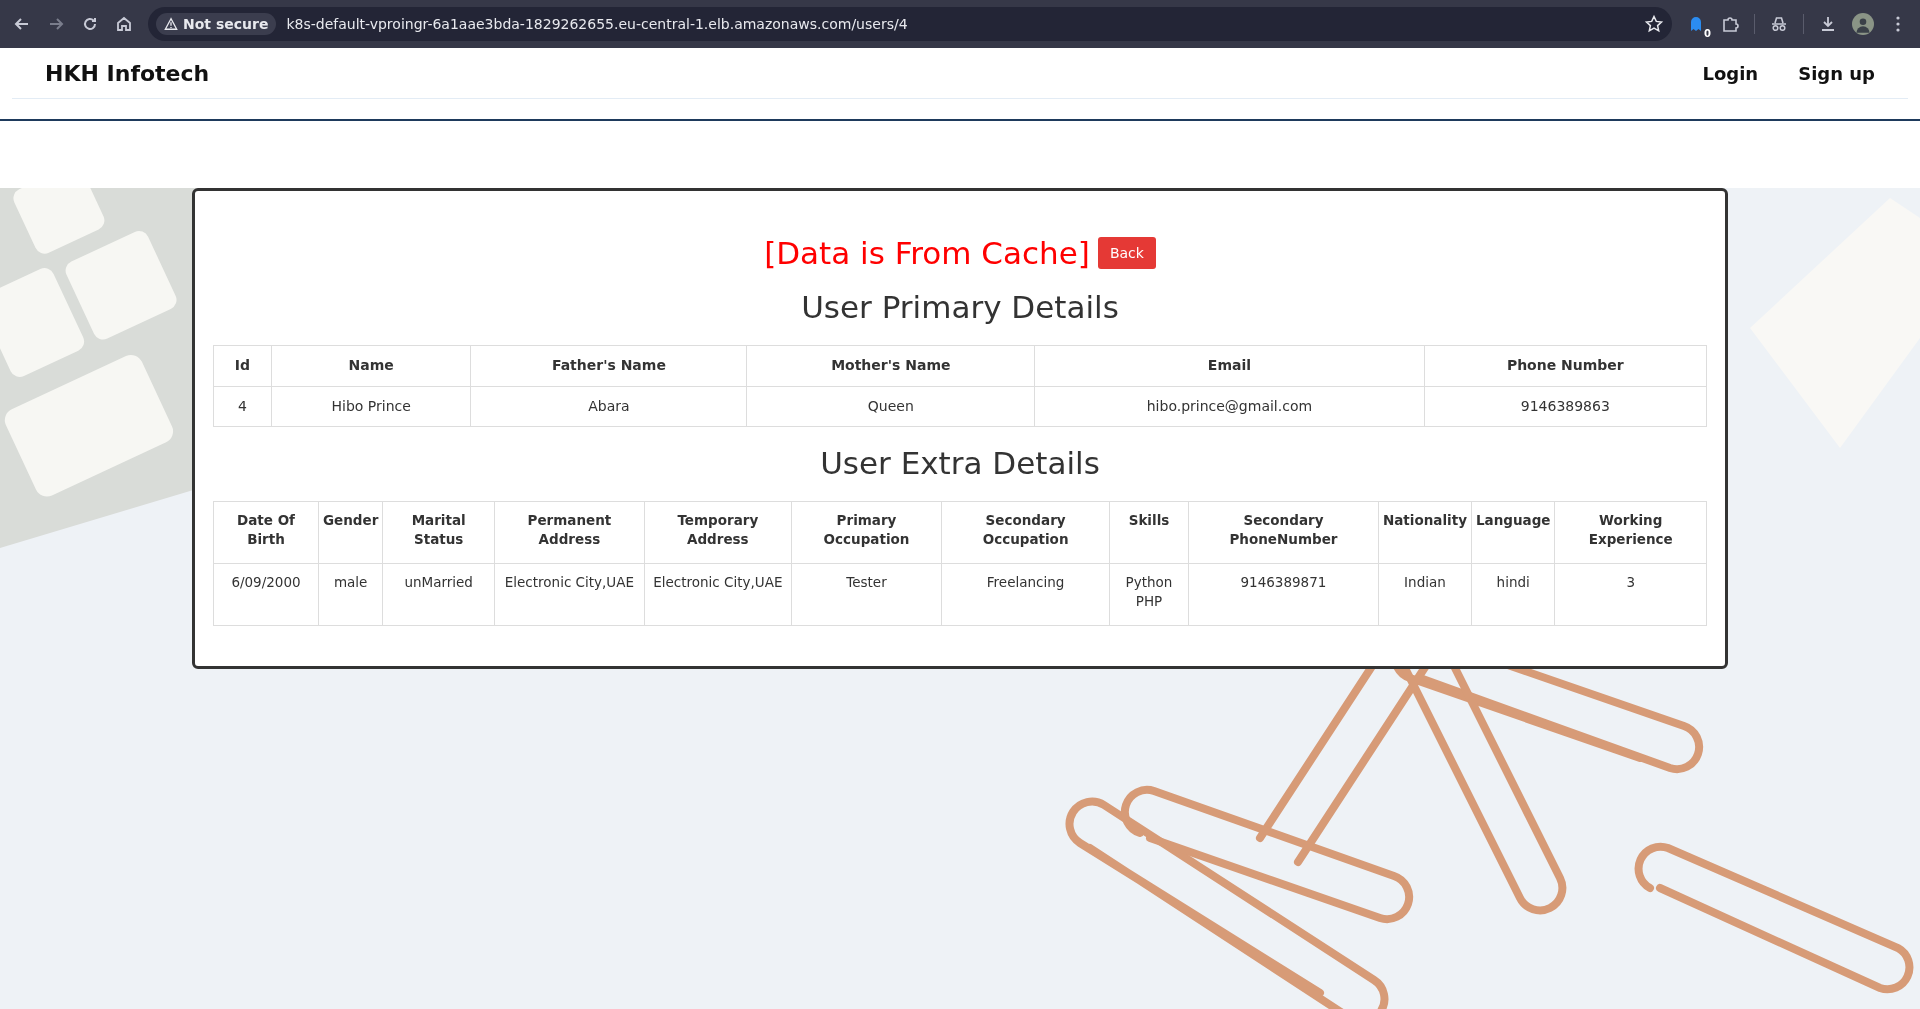 This screenshot has width=1920, height=1009. I want to click on section-title: User Primary Details, so click(960, 307).